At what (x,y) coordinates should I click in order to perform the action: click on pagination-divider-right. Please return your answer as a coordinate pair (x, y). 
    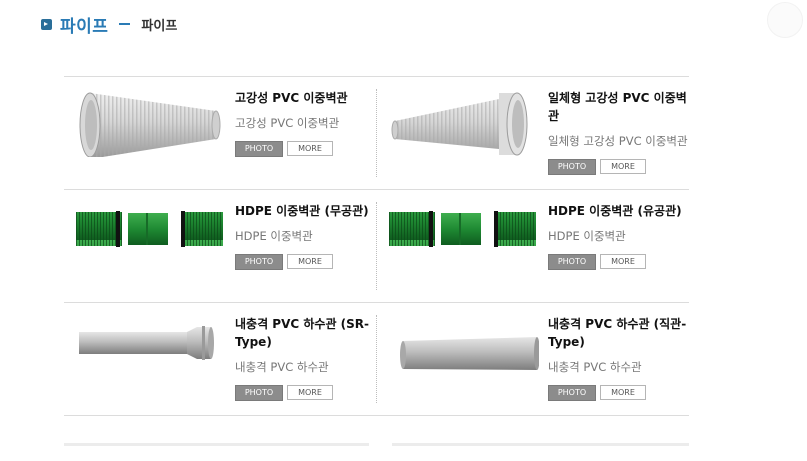
    Looking at the image, I should click on (540, 444).